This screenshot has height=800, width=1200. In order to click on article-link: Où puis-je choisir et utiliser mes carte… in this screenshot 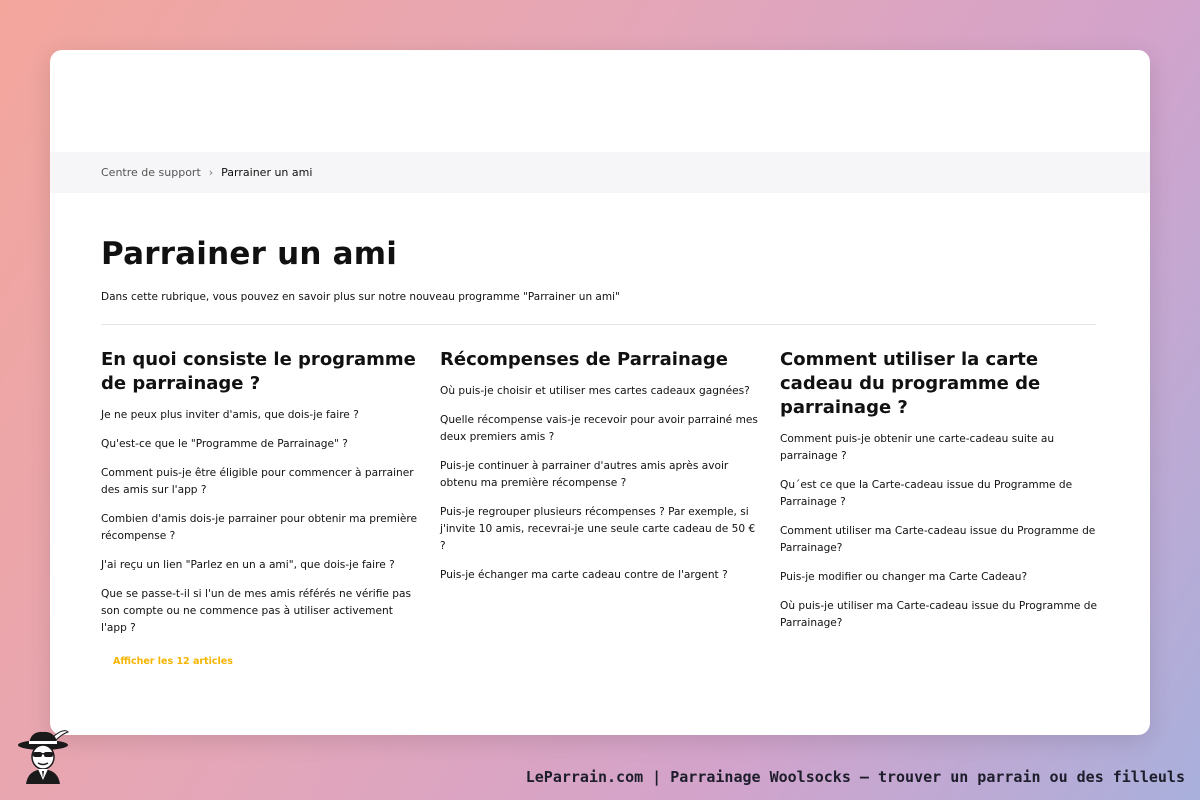, I will do `click(599, 391)`.